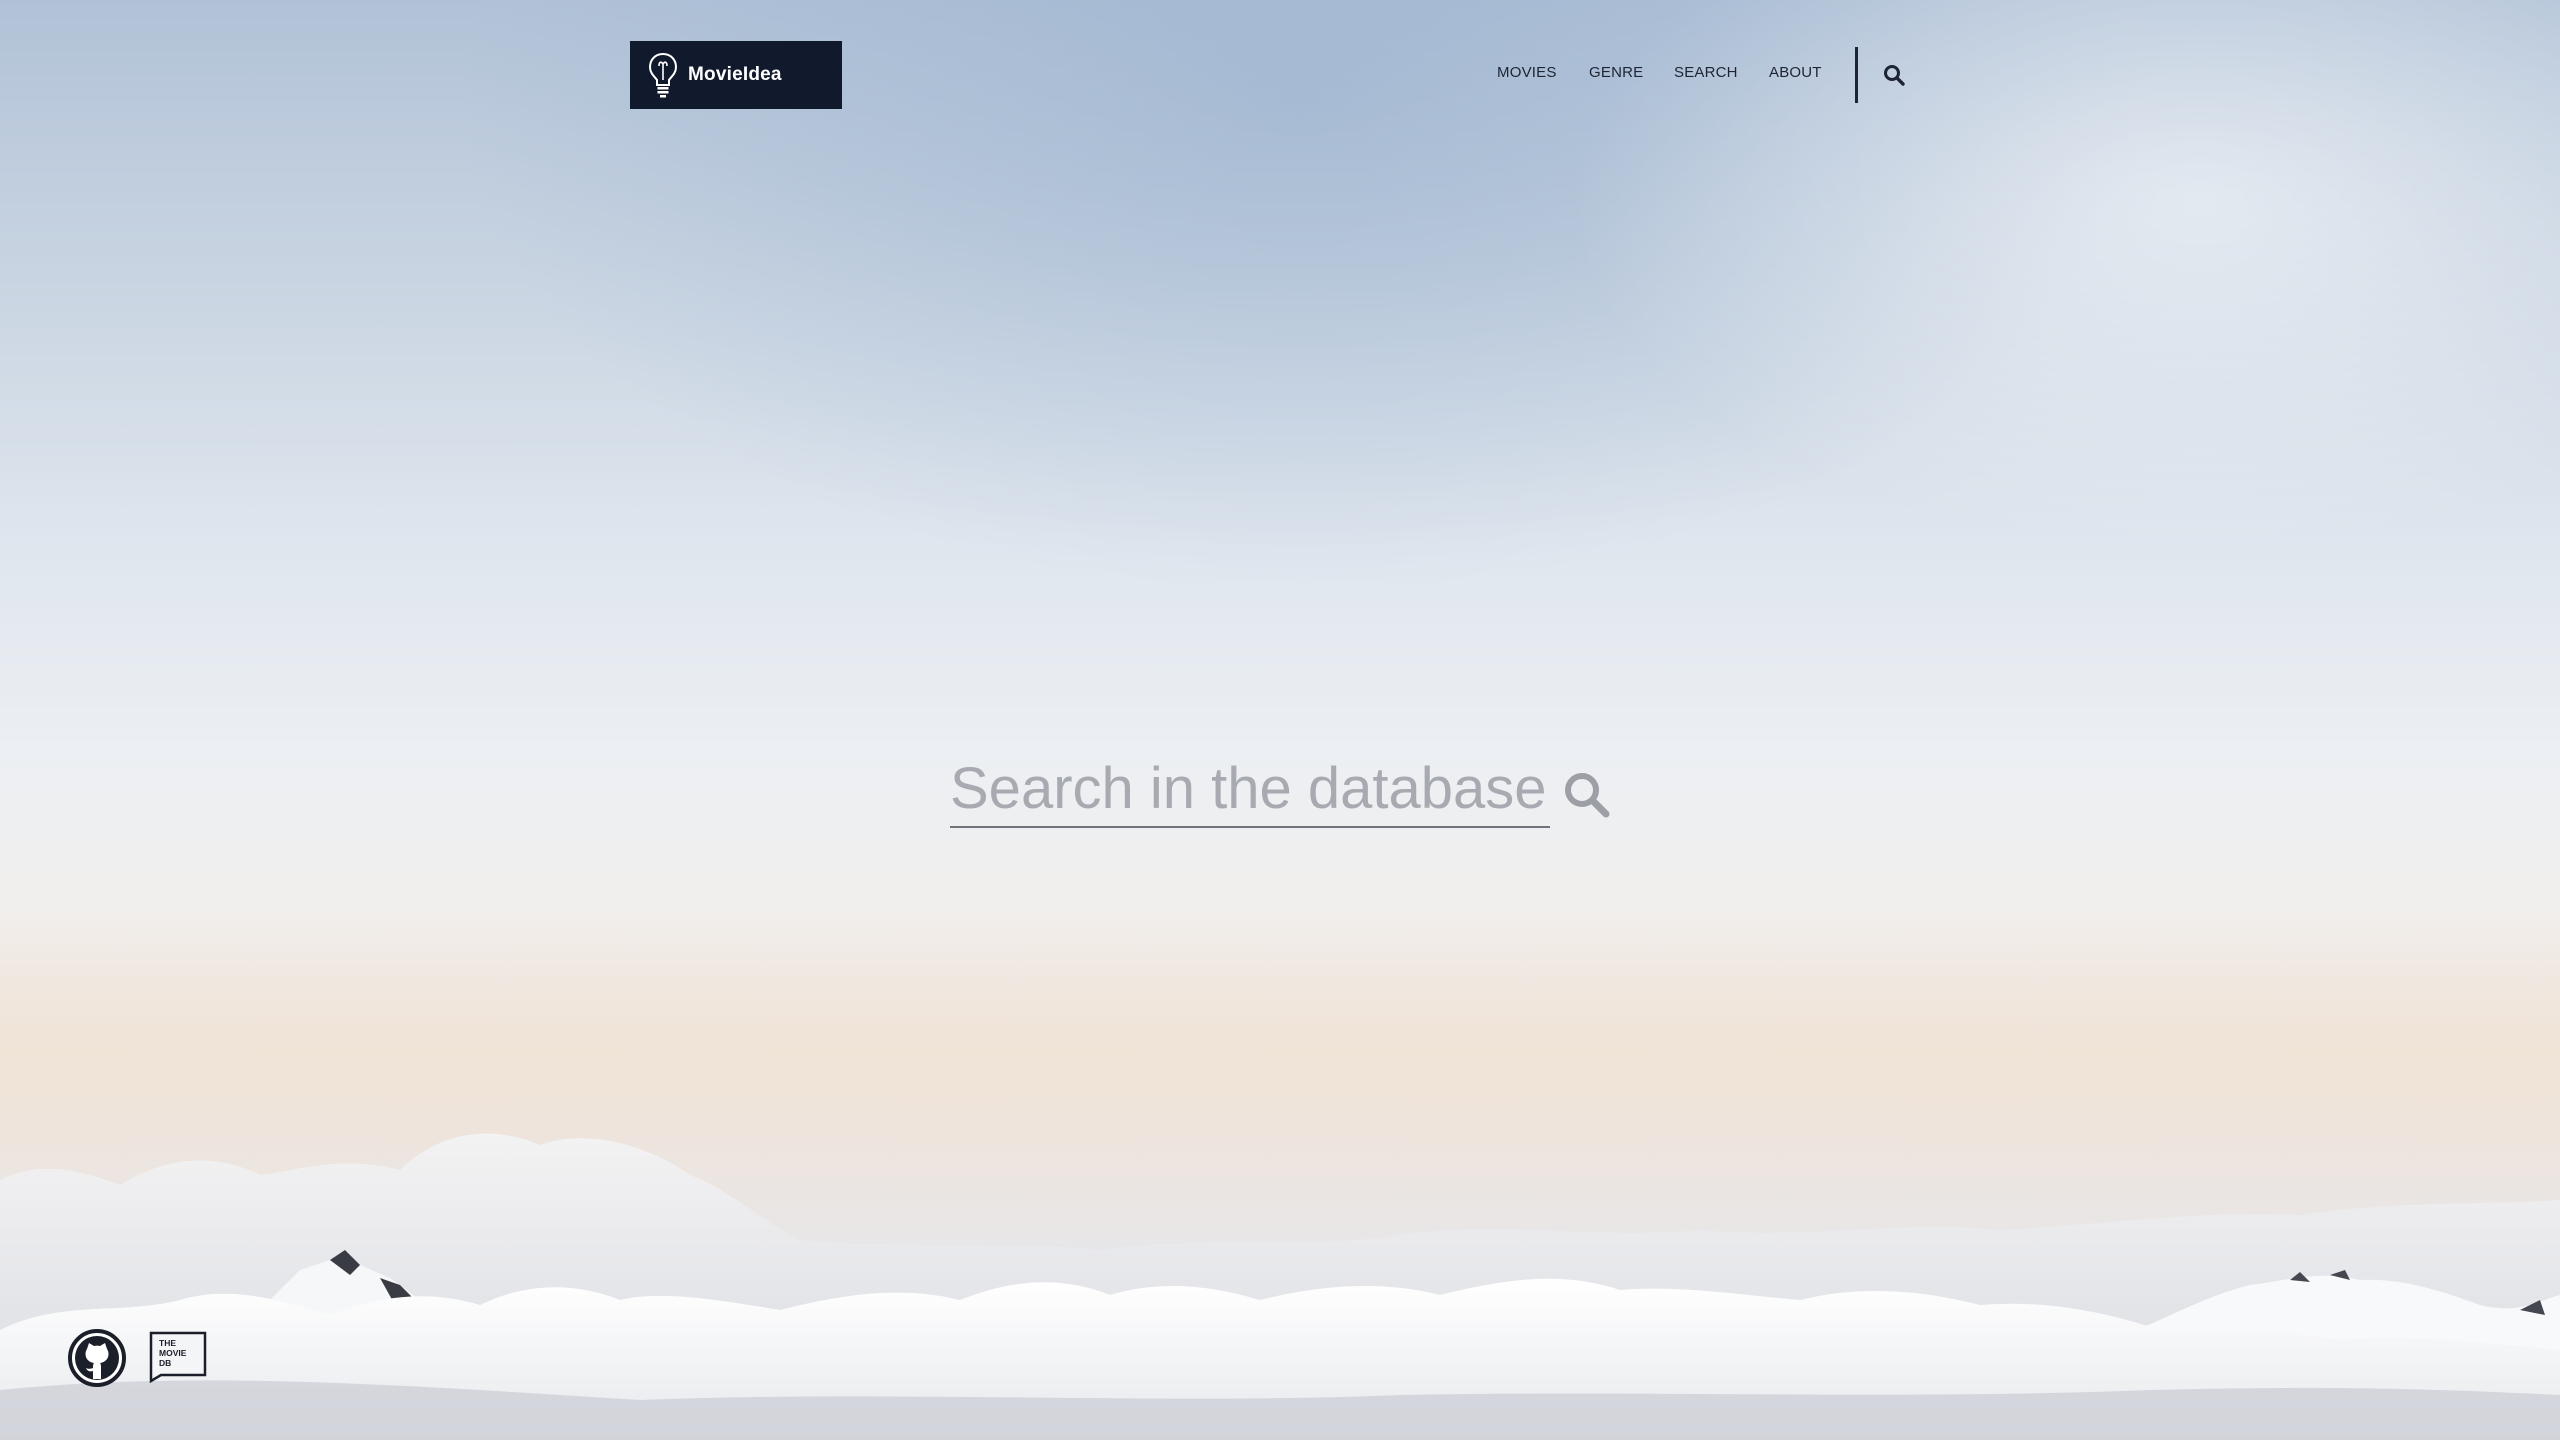 The image size is (2560, 1440). Describe the element at coordinates (663, 75) in the screenshot. I see `lightbulb-icon` at that location.